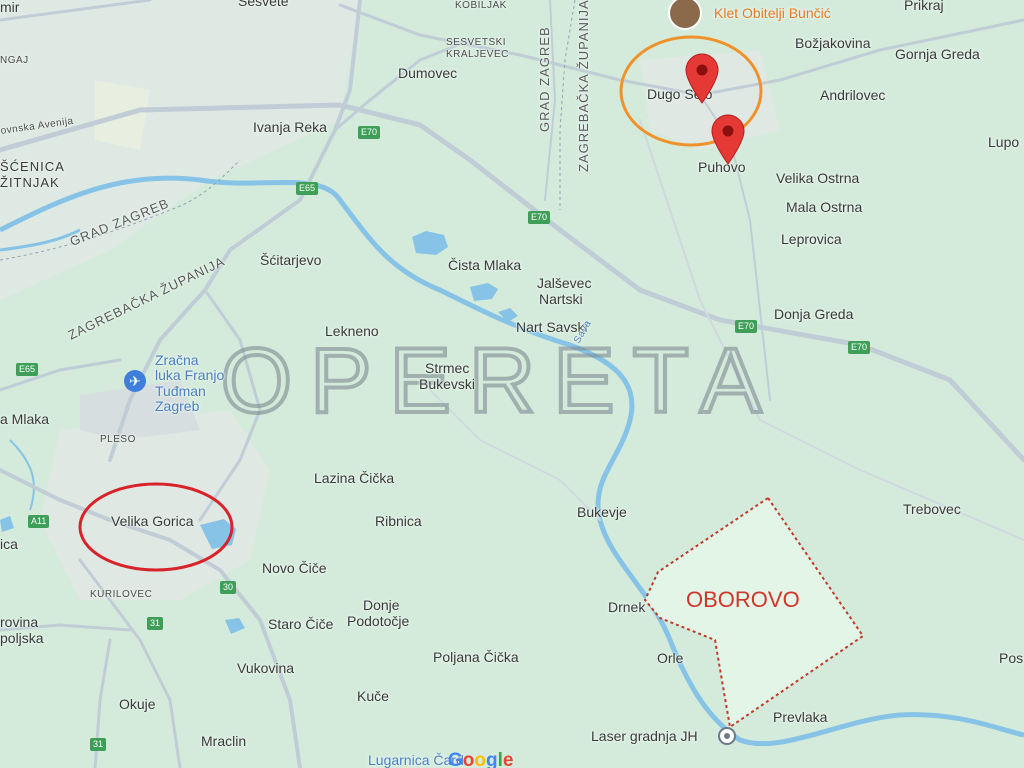 This screenshot has height=768, width=1024. What do you see at coordinates (447, 368) in the screenshot?
I see `place-label: Strmec` at bounding box center [447, 368].